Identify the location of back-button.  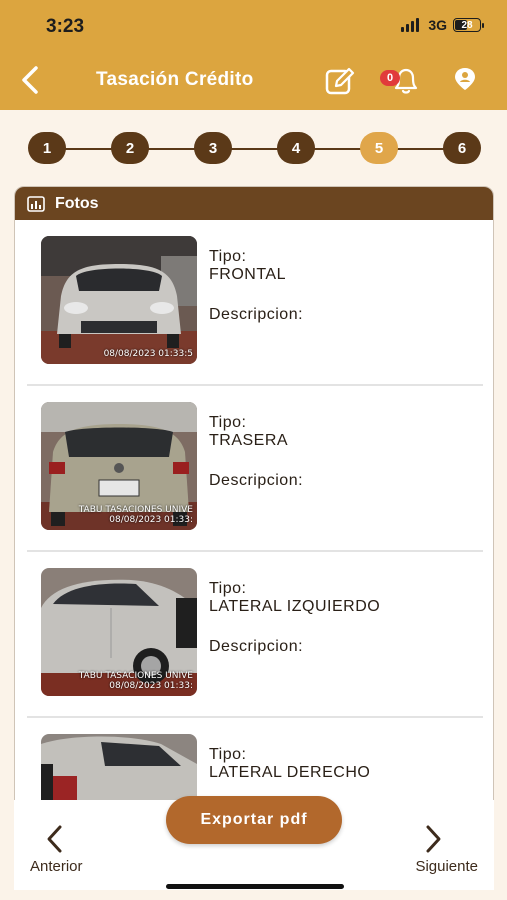
(31, 80).